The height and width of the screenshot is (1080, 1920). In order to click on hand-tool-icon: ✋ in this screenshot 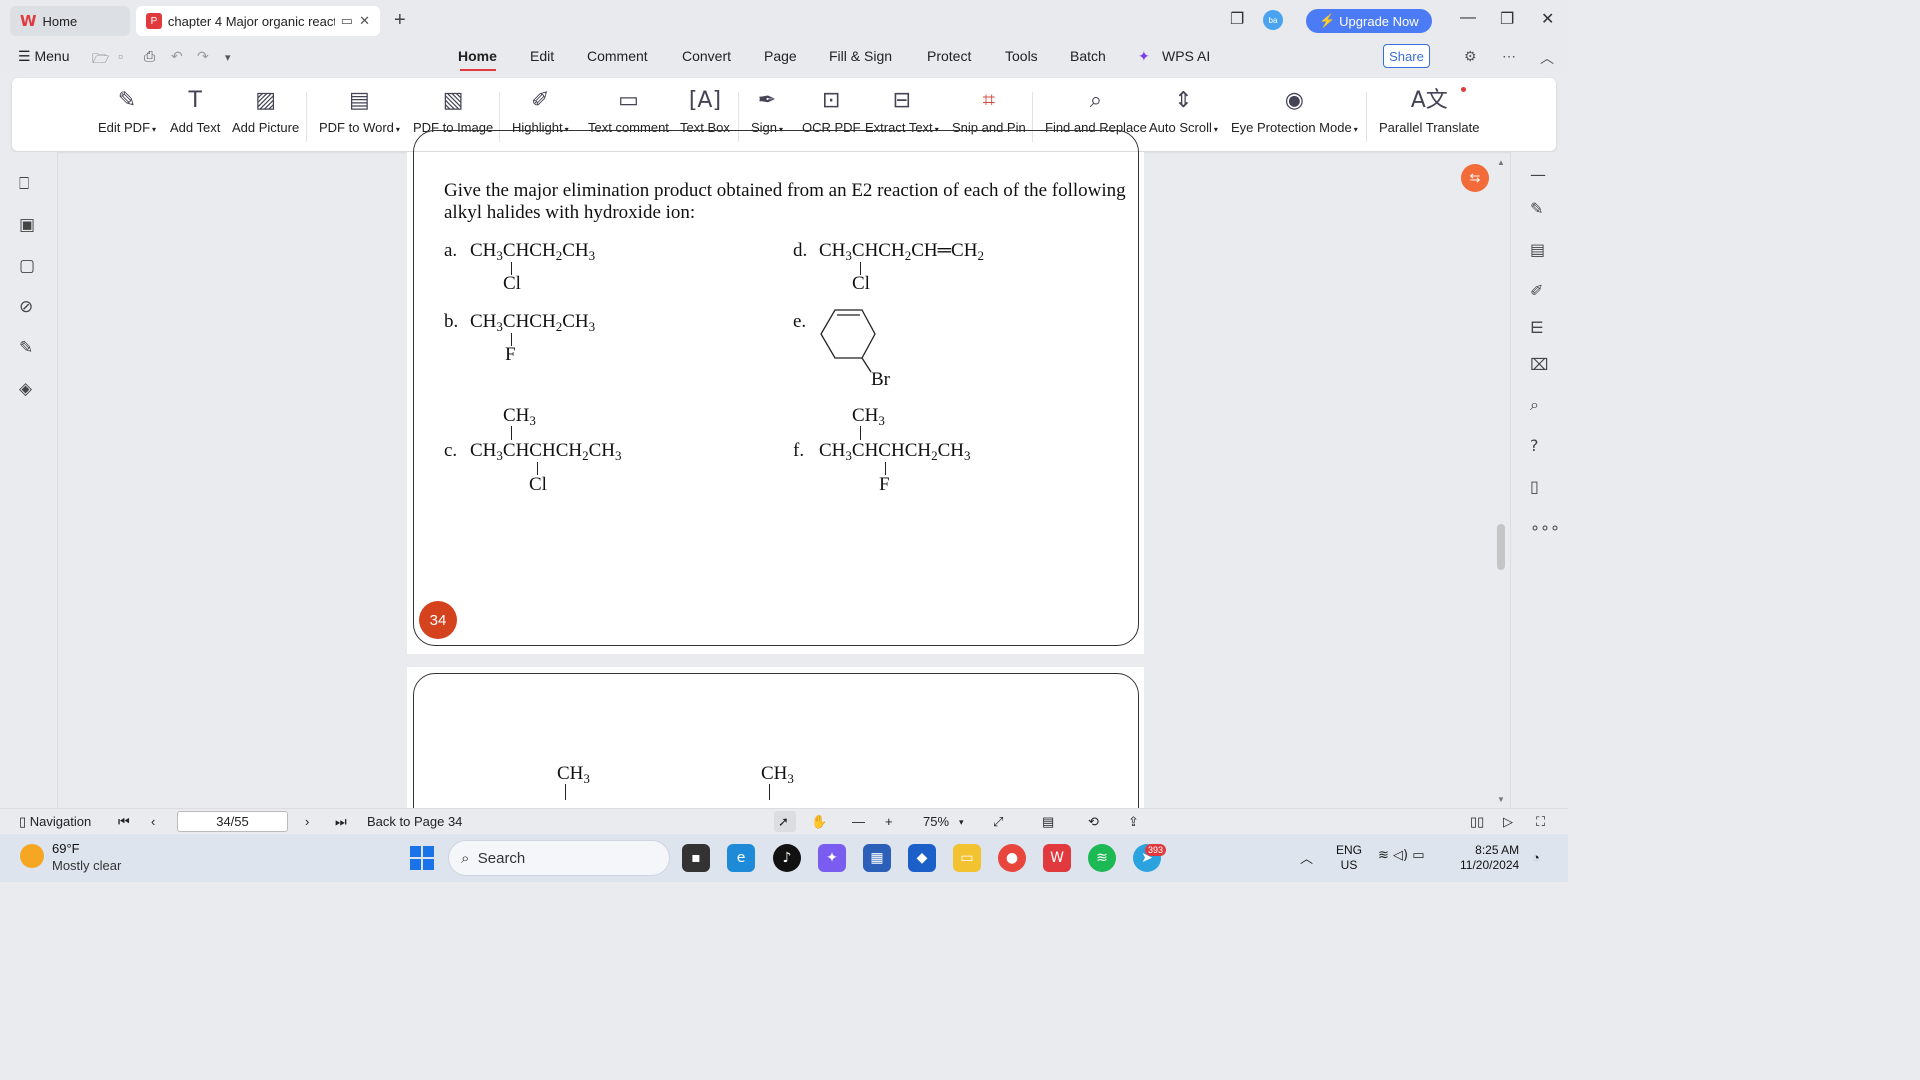, I will do `click(819, 822)`.